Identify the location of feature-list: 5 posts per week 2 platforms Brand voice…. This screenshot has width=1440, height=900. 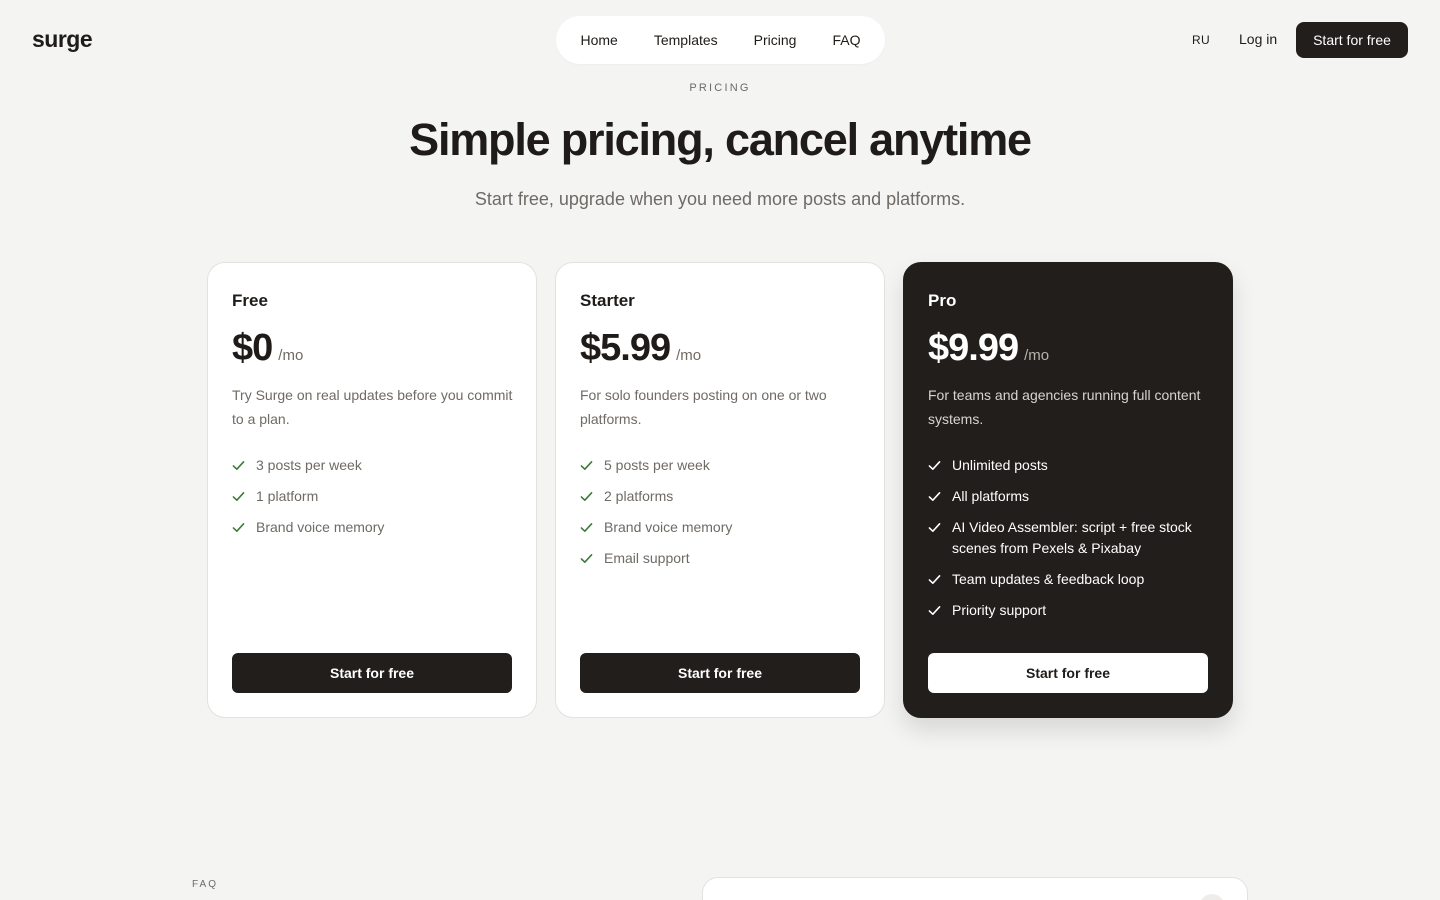
(721, 517).